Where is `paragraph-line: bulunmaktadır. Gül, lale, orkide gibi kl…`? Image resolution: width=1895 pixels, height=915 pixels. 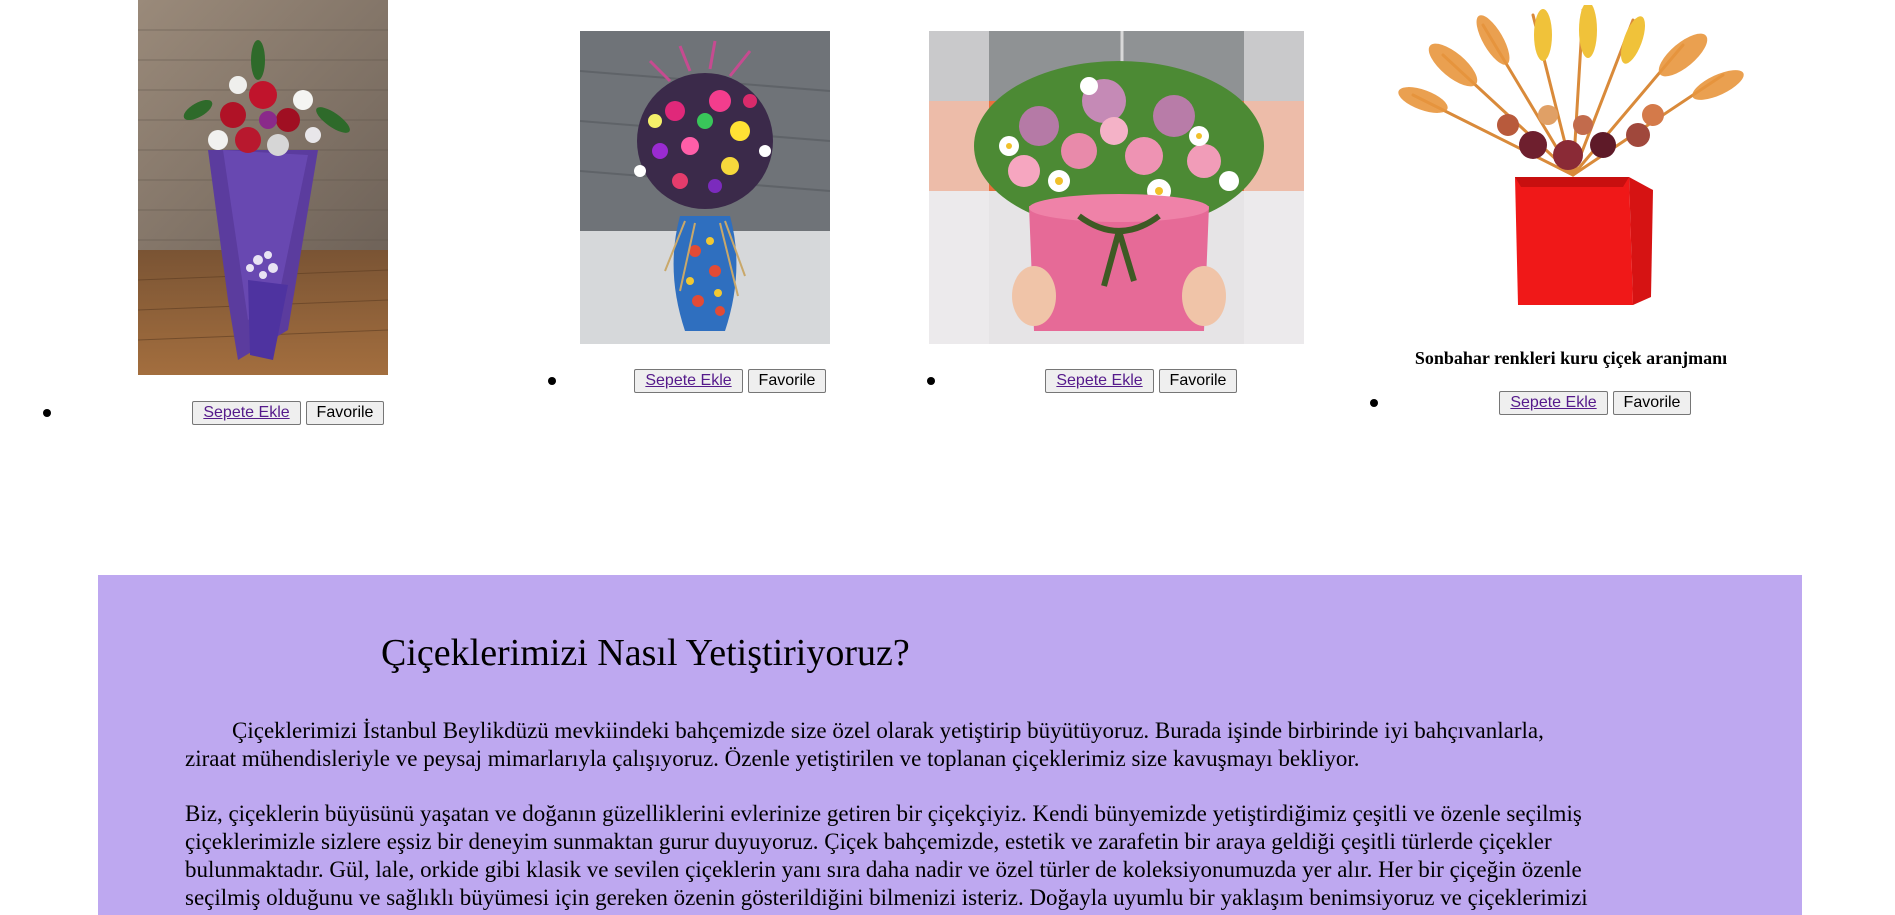 paragraph-line: bulunmaktadır. Gül, lale, orkide gibi kl… is located at coordinates (883, 869).